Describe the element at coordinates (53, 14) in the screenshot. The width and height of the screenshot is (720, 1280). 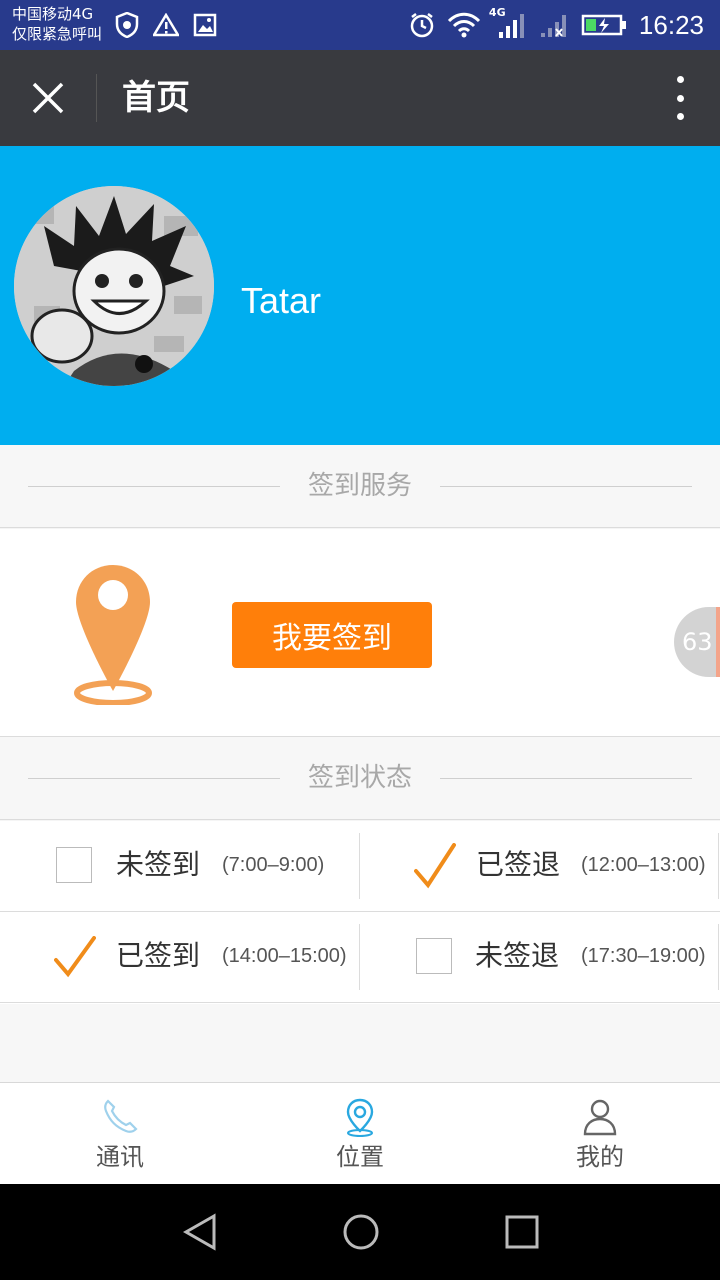
I see `carrier-name: 中国移动4G` at that location.